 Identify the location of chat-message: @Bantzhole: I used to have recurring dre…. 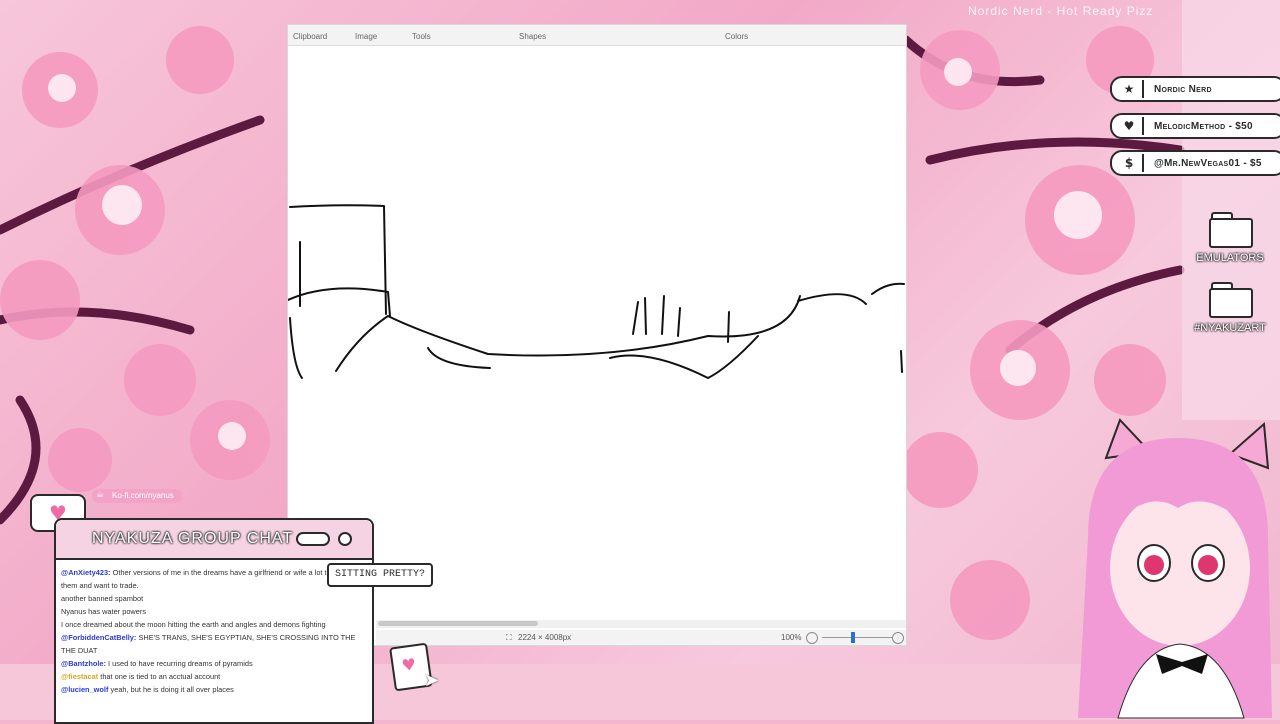
(157, 663).